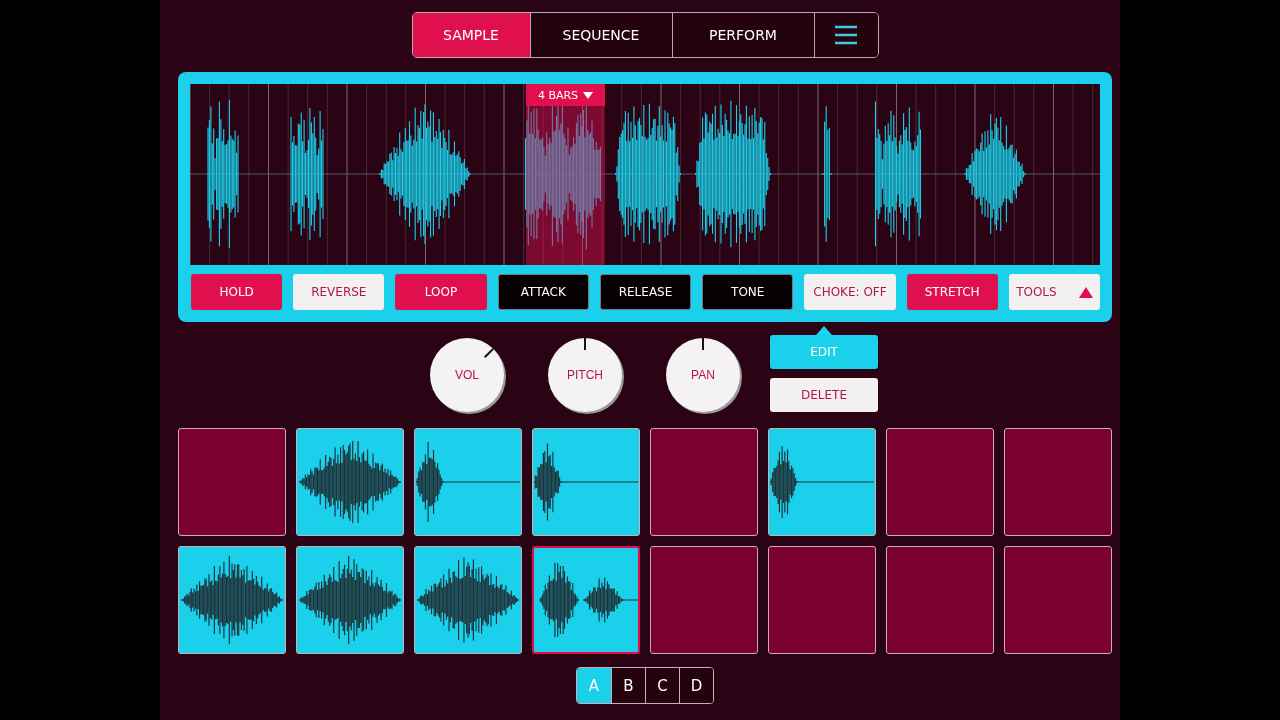  Describe the element at coordinates (628, 685) in the screenshot. I see `bank-tab: B` at that location.